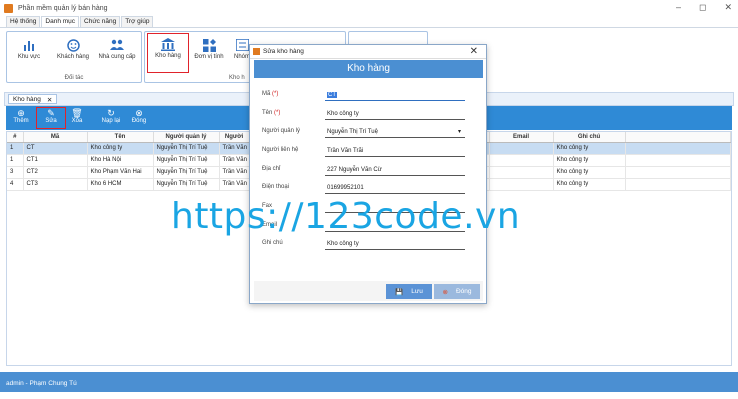 The image size is (738, 399). I want to click on maximize-button: ◻, so click(702, 7).